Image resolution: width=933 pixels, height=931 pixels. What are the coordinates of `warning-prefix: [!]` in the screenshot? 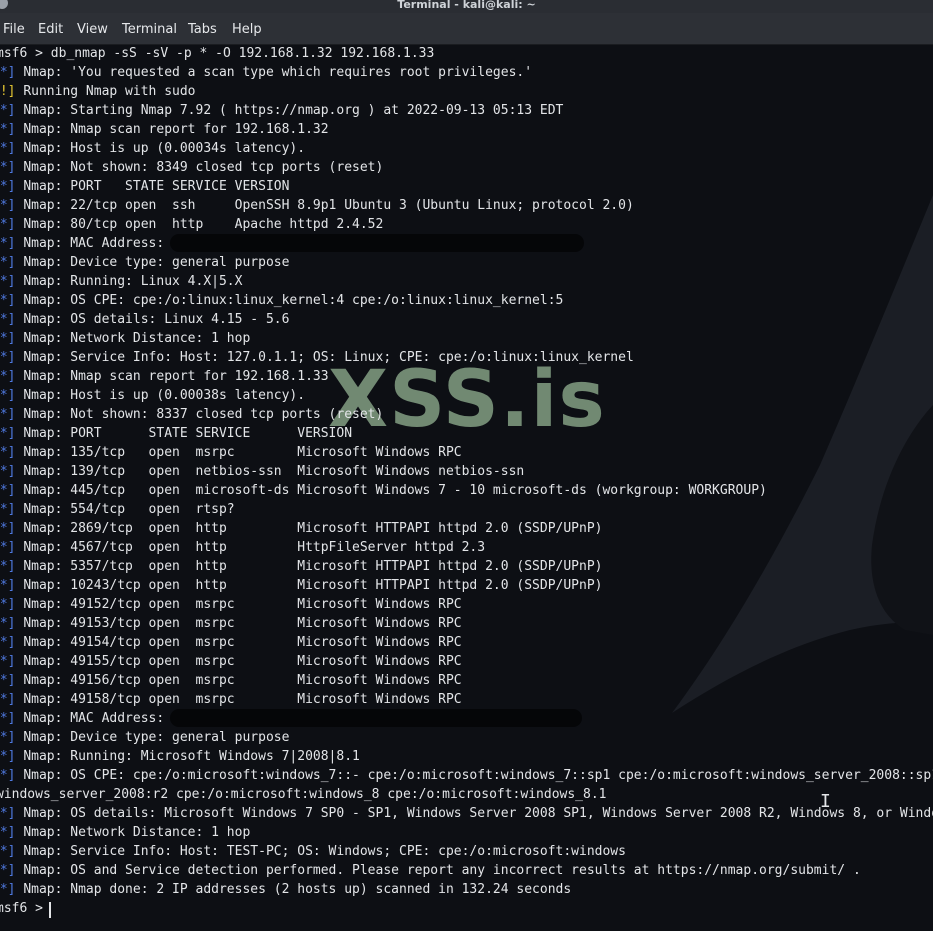 It's located at (8, 91).